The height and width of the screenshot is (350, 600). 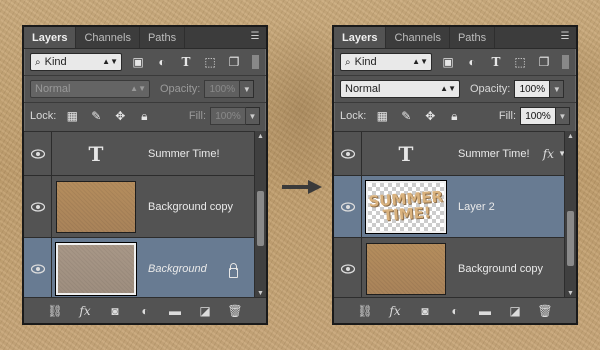 What do you see at coordinates (96, 206) in the screenshot?
I see `layer-thumbnail` at bounding box center [96, 206].